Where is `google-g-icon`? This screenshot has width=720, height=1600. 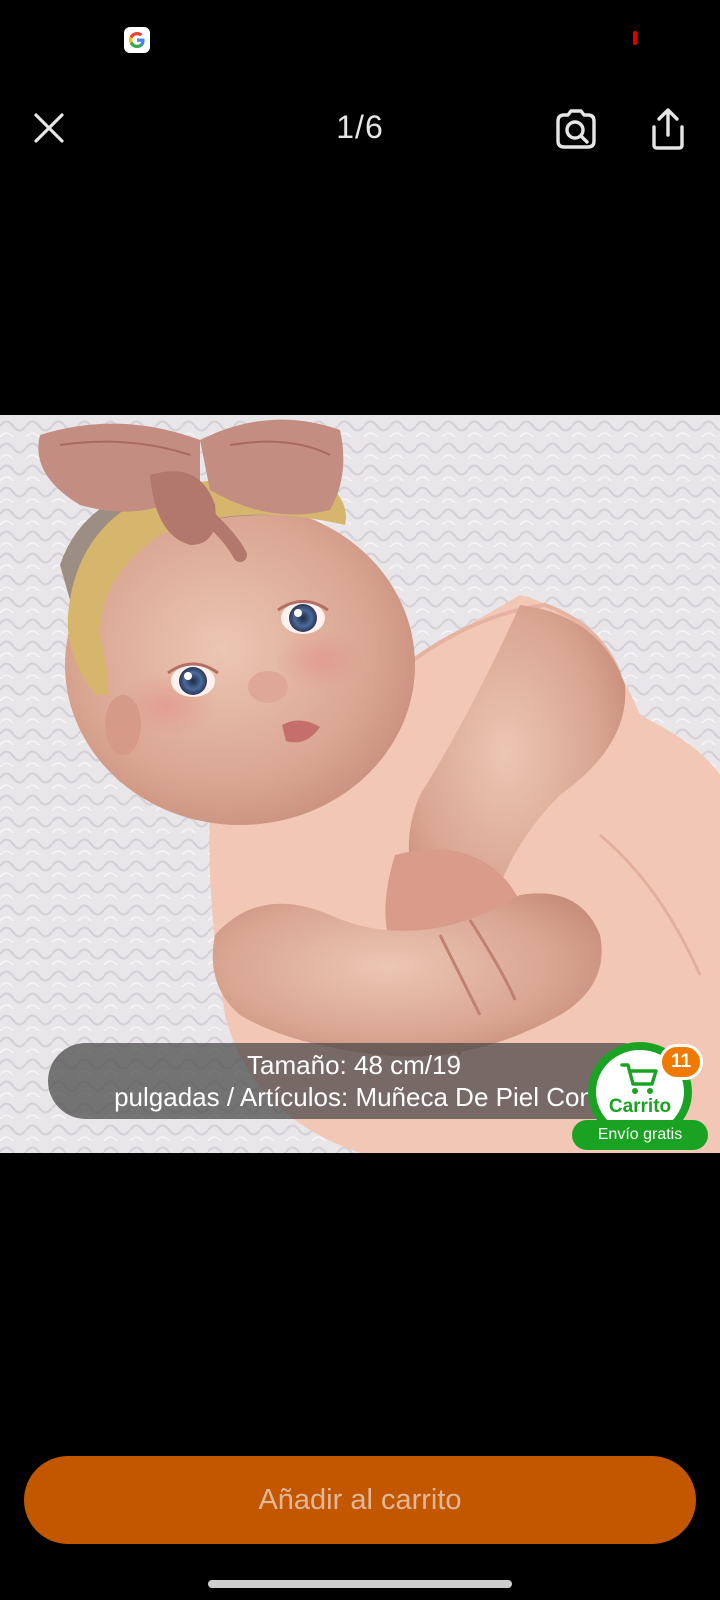 google-g-icon is located at coordinates (137, 40).